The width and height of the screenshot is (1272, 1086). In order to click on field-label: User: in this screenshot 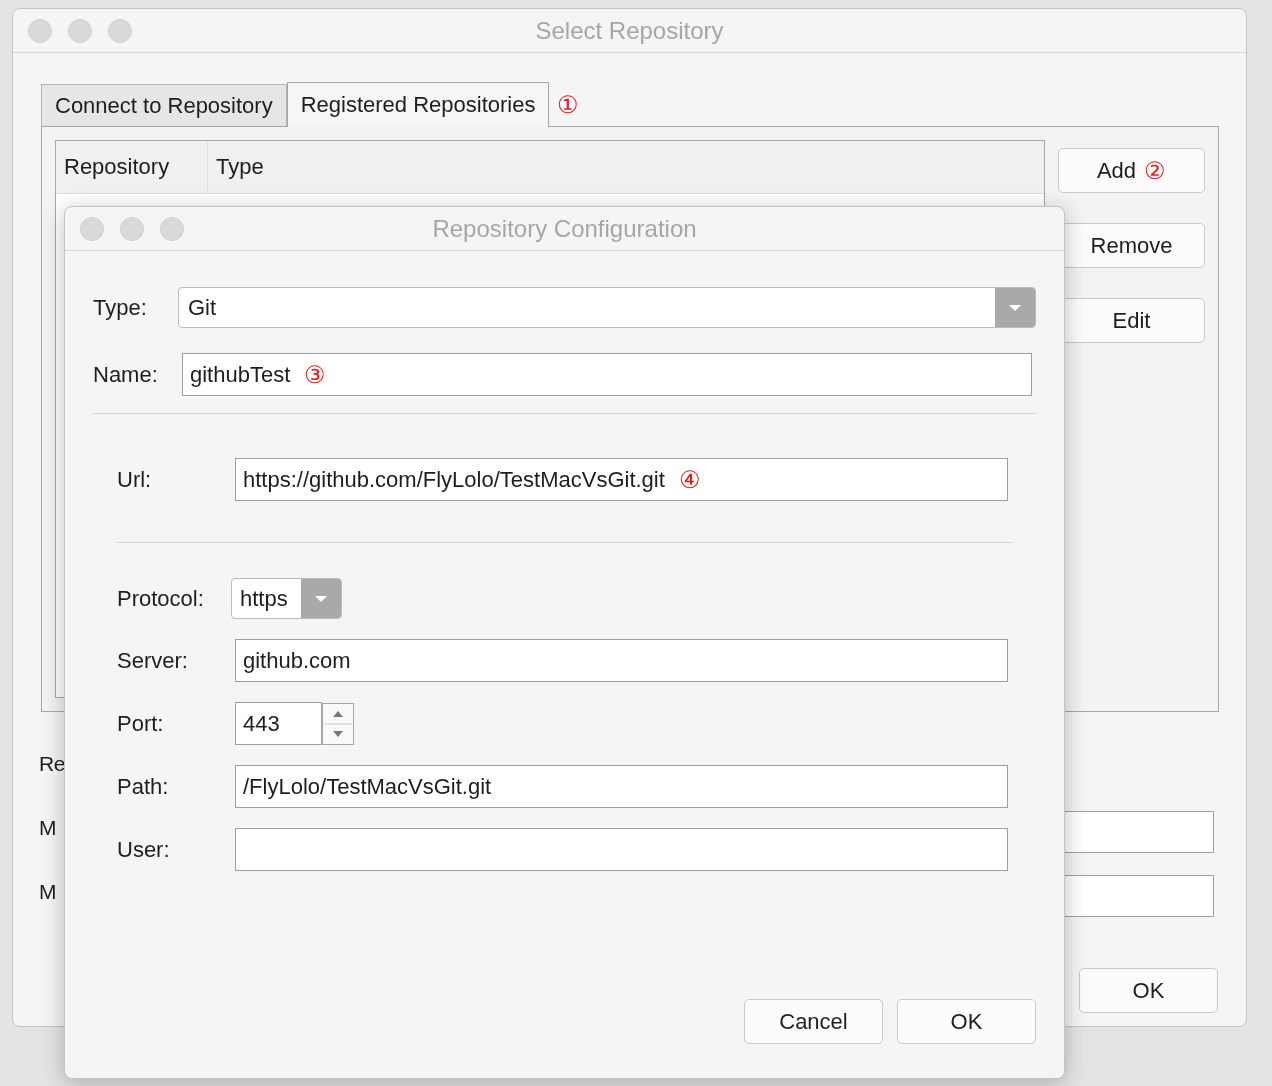, I will do `click(144, 849)`.